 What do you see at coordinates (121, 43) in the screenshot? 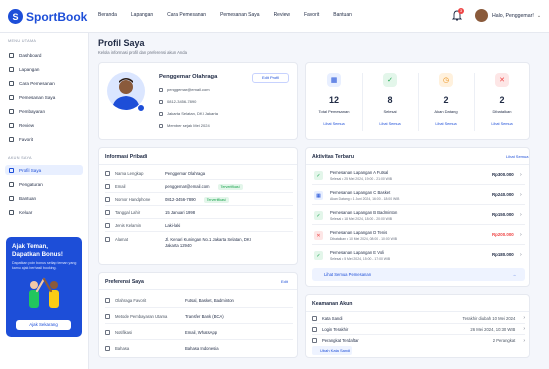
I see `page-title: Profil Saya` at bounding box center [121, 43].